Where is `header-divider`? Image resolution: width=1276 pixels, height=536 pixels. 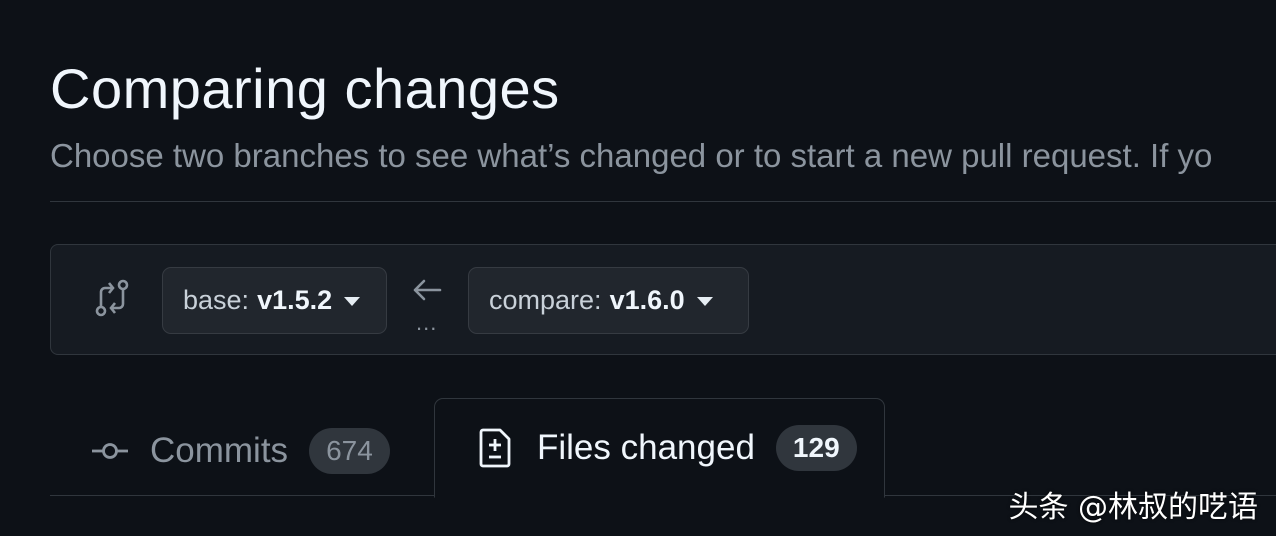
header-divider is located at coordinates (663, 201).